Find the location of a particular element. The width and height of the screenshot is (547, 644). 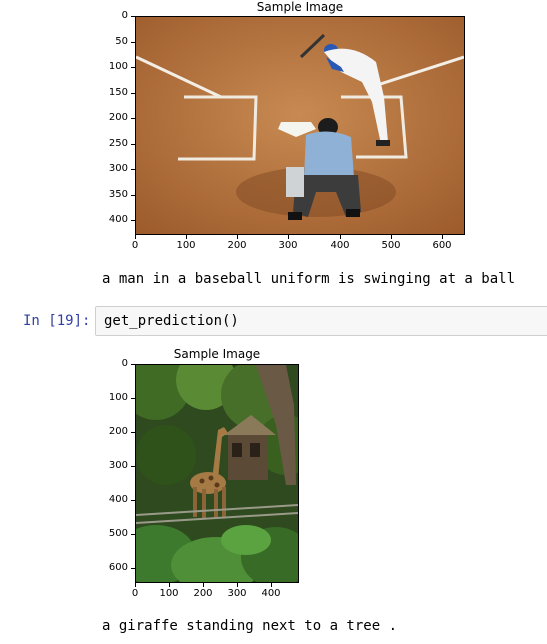

y-tick-label: 500 is located at coordinates (118, 533).